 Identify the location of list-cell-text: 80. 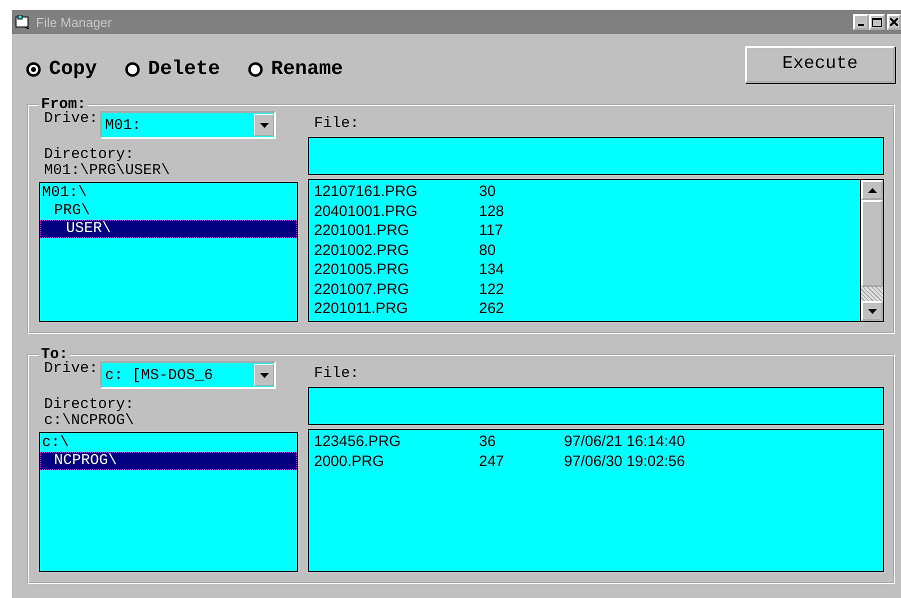
(488, 250).